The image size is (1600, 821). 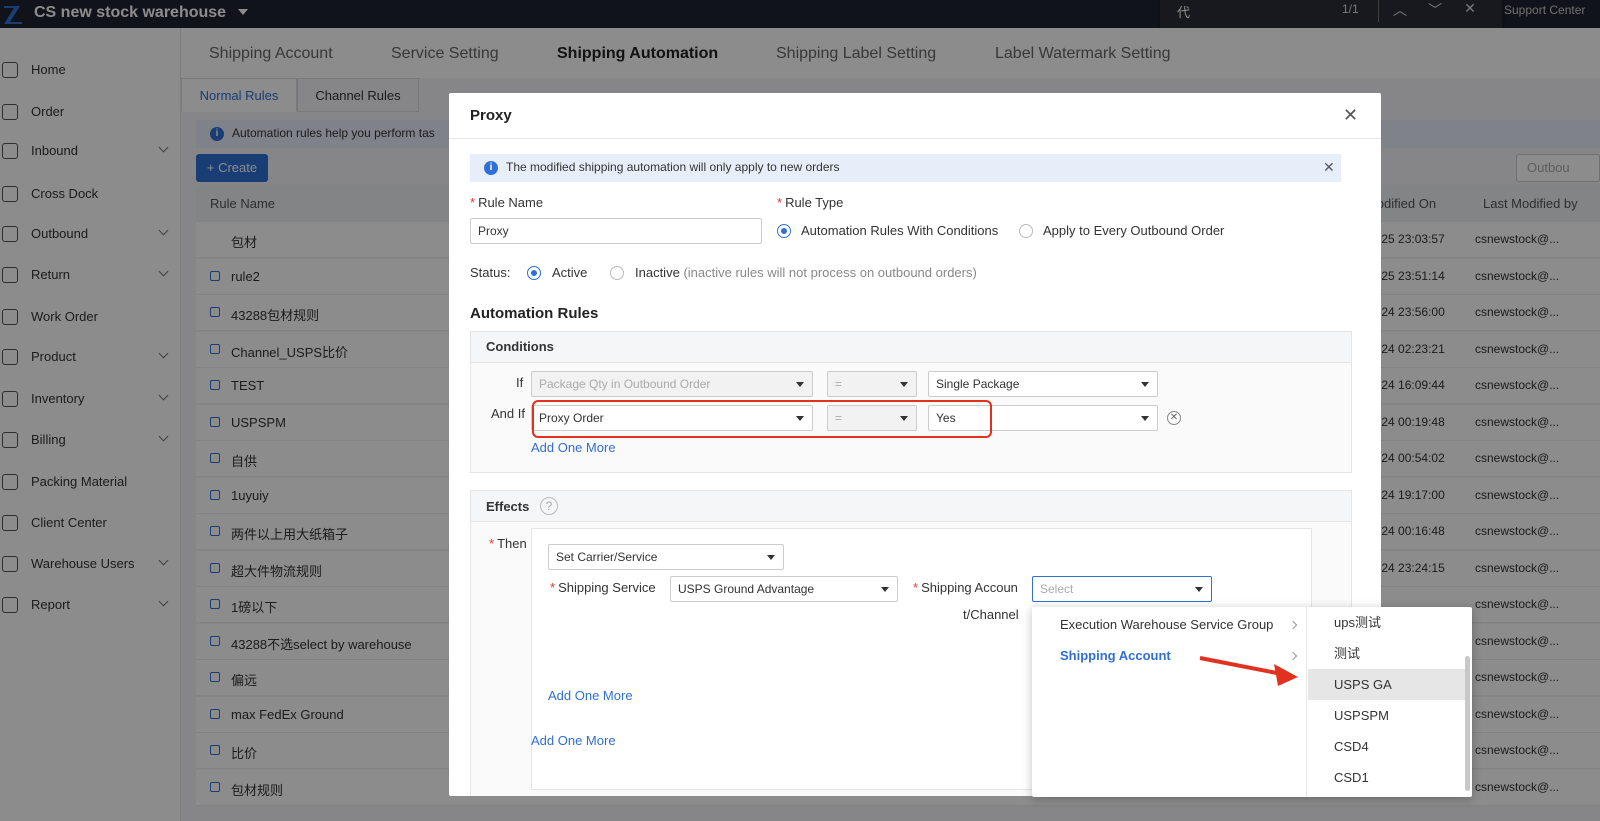 What do you see at coordinates (1387, 622) in the screenshot?
I see `shipping-account-option: ups测试` at bounding box center [1387, 622].